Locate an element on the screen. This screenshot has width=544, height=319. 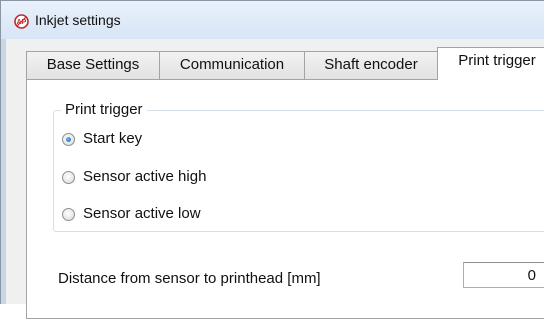
window-title: Inkjet settings is located at coordinates (78, 20).